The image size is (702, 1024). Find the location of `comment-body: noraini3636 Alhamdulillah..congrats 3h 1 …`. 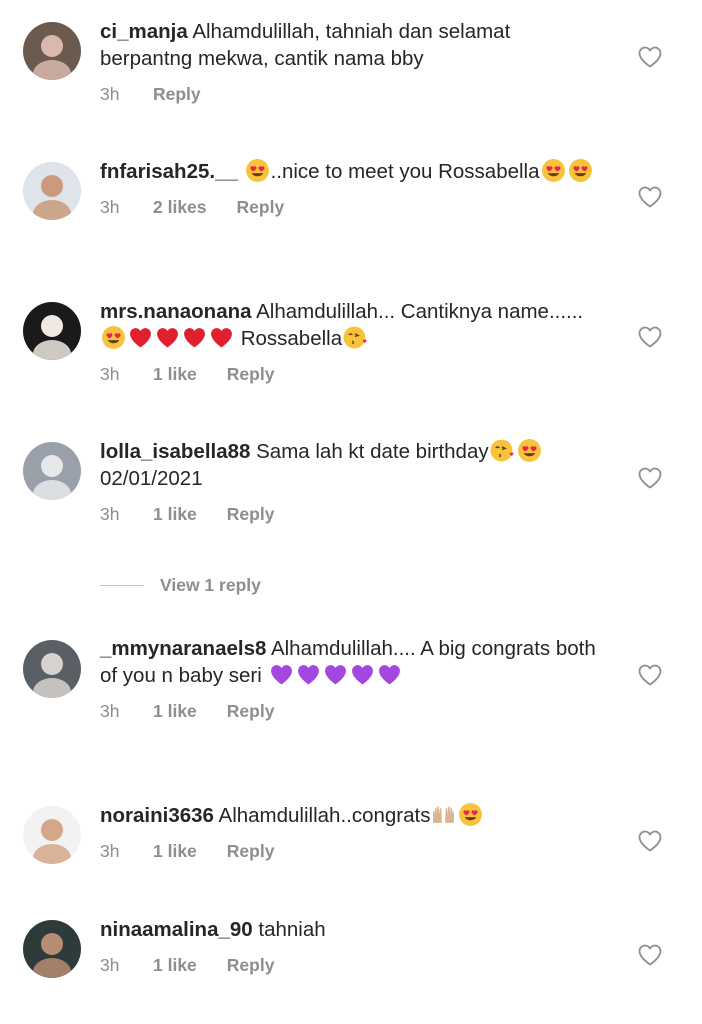

comment-body: noraini3636 Alhamdulillah..congrats 3h 1 … is located at coordinates (350, 832).